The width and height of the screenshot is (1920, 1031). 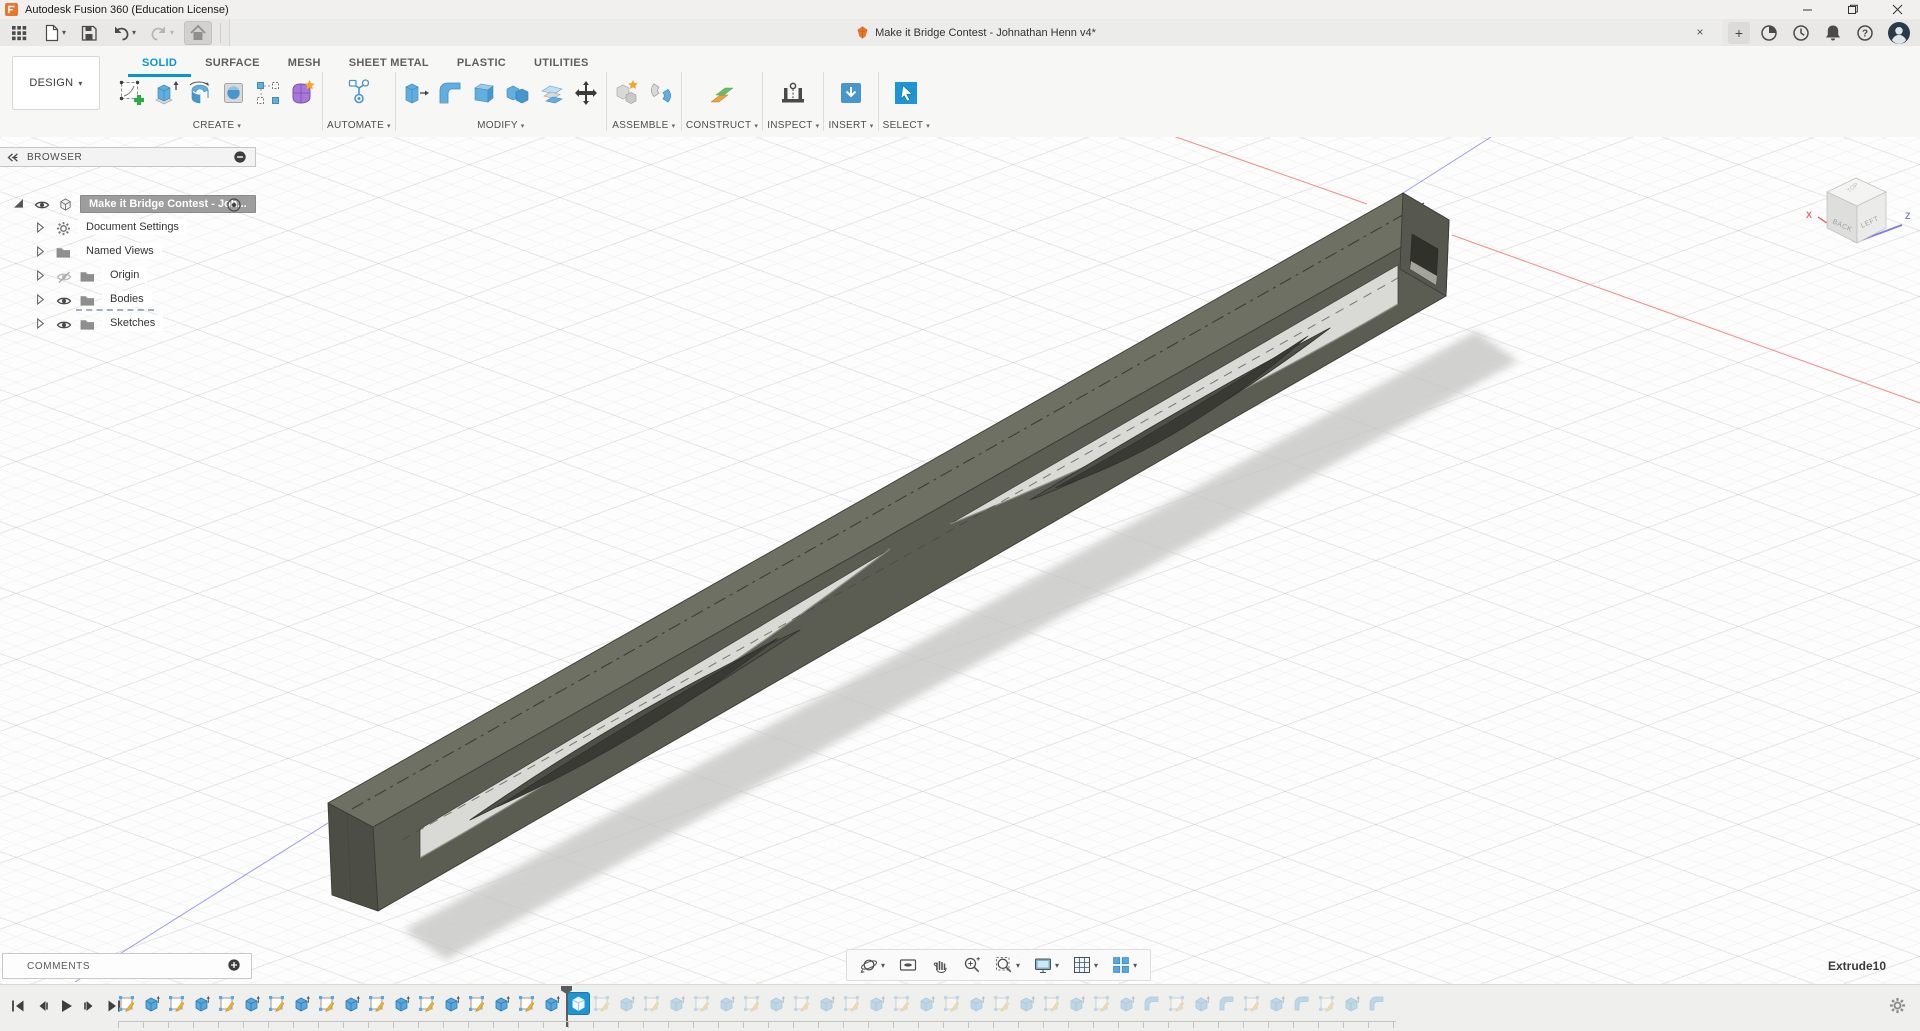 What do you see at coordinates (19, 33) in the screenshot?
I see `app-grid-icon` at bounding box center [19, 33].